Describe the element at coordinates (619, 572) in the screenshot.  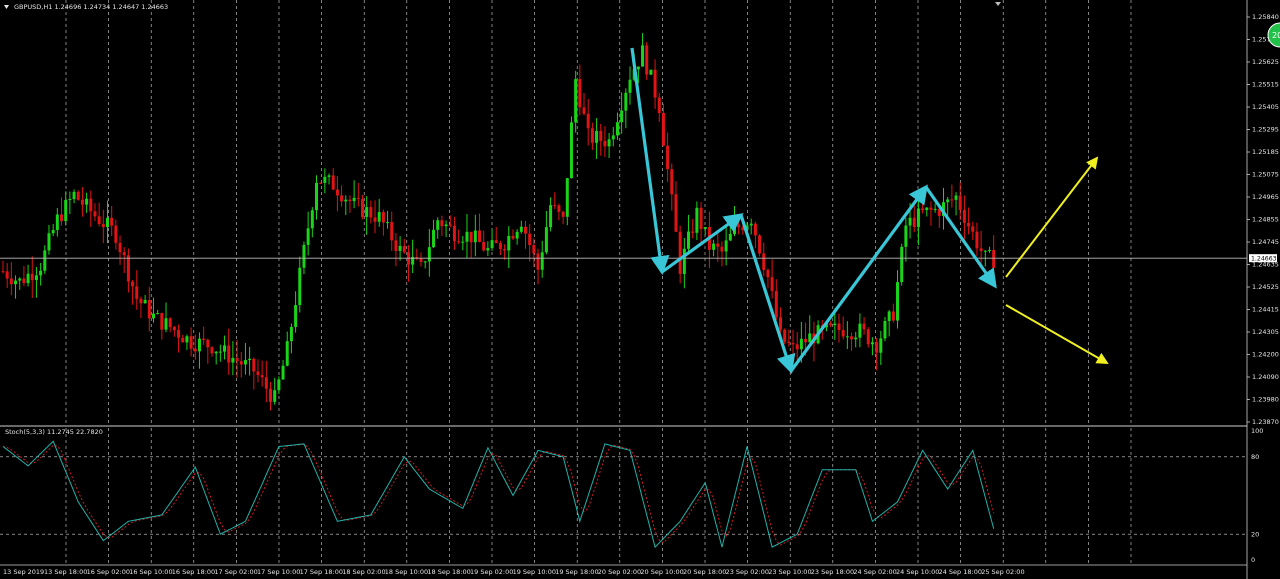
I see `time-tick-label: 20 Sep 02:00` at that location.